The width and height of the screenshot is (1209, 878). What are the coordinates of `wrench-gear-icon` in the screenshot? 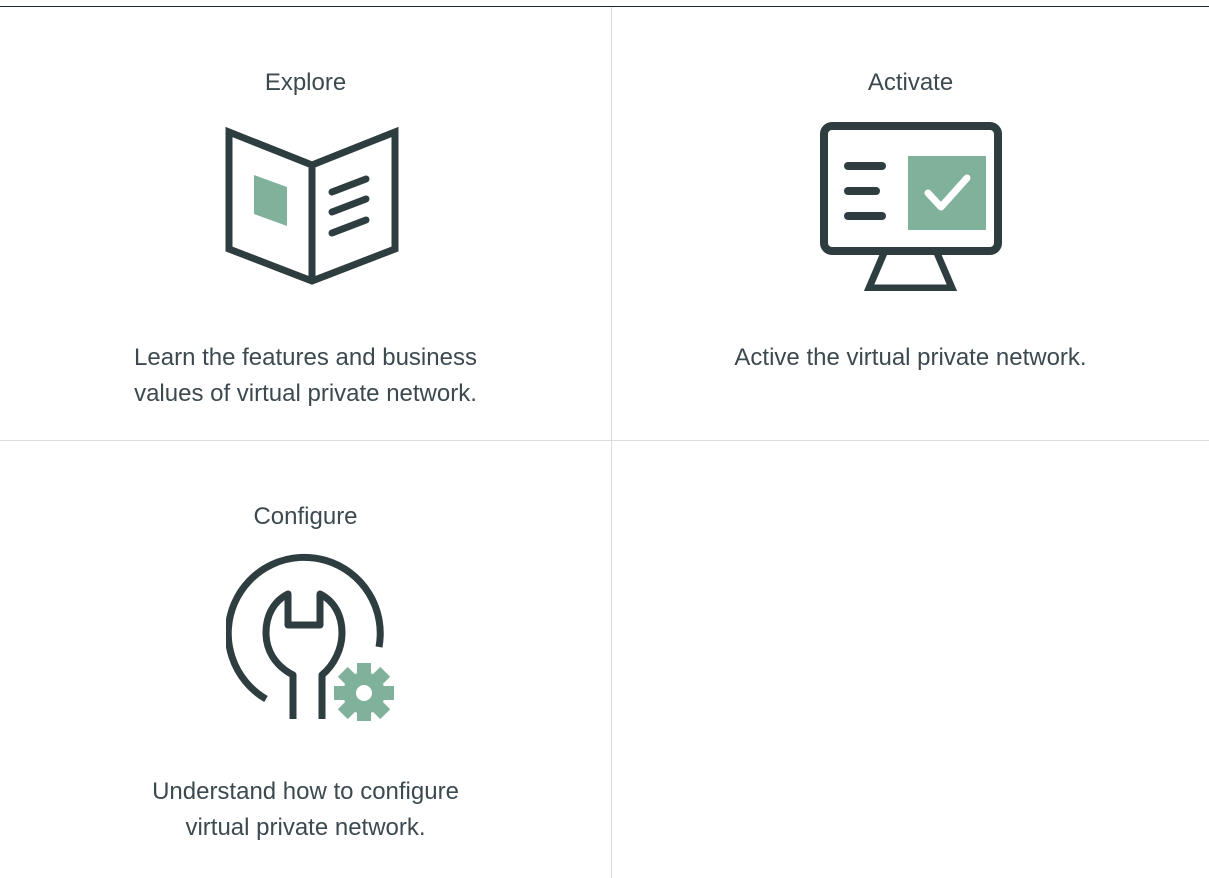 It's located at (310, 639).